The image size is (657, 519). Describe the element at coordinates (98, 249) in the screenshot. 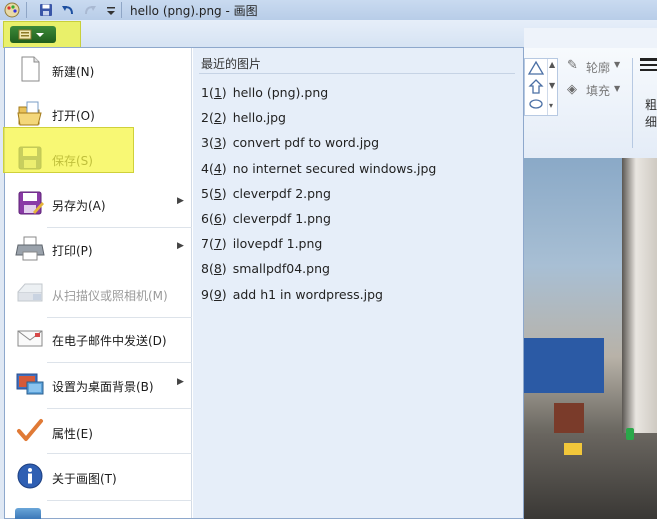

I see `menu-item-5: 打印(P) ▶` at that location.